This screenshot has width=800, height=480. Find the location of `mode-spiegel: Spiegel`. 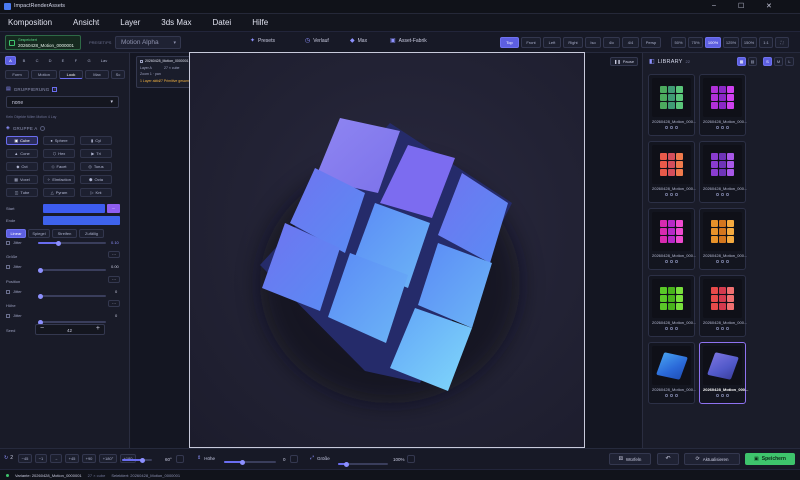

mode-spiegel: Spiegel is located at coordinates (39, 233).